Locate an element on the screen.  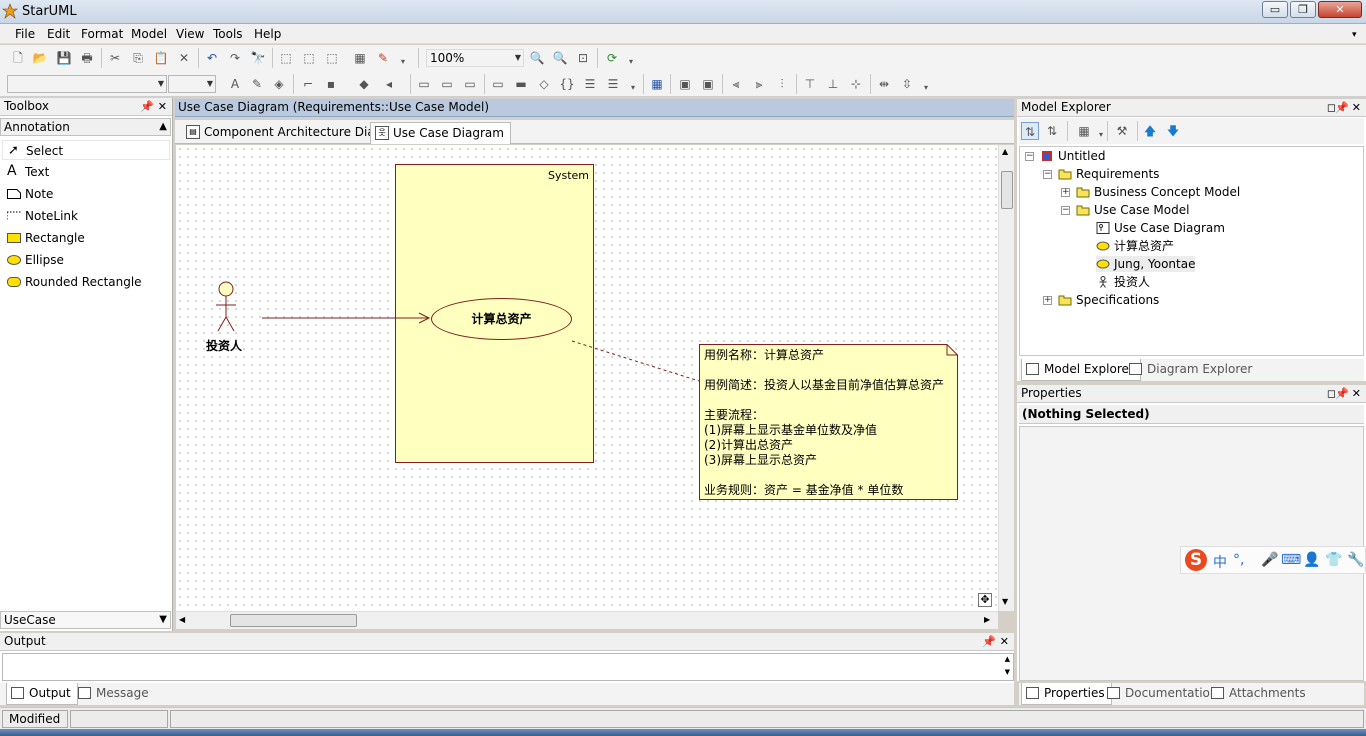
select-in-model-icon: ⬚ is located at coordinates (332, 58).